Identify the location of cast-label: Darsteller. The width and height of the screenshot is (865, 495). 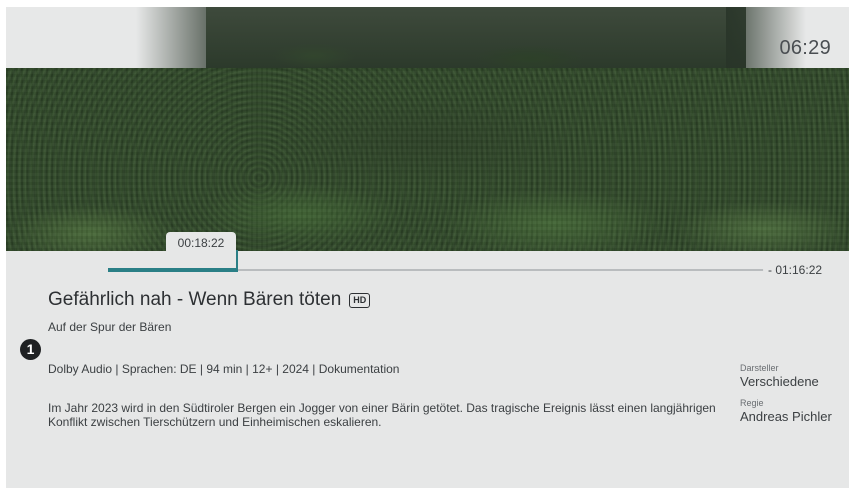
(759, 368).